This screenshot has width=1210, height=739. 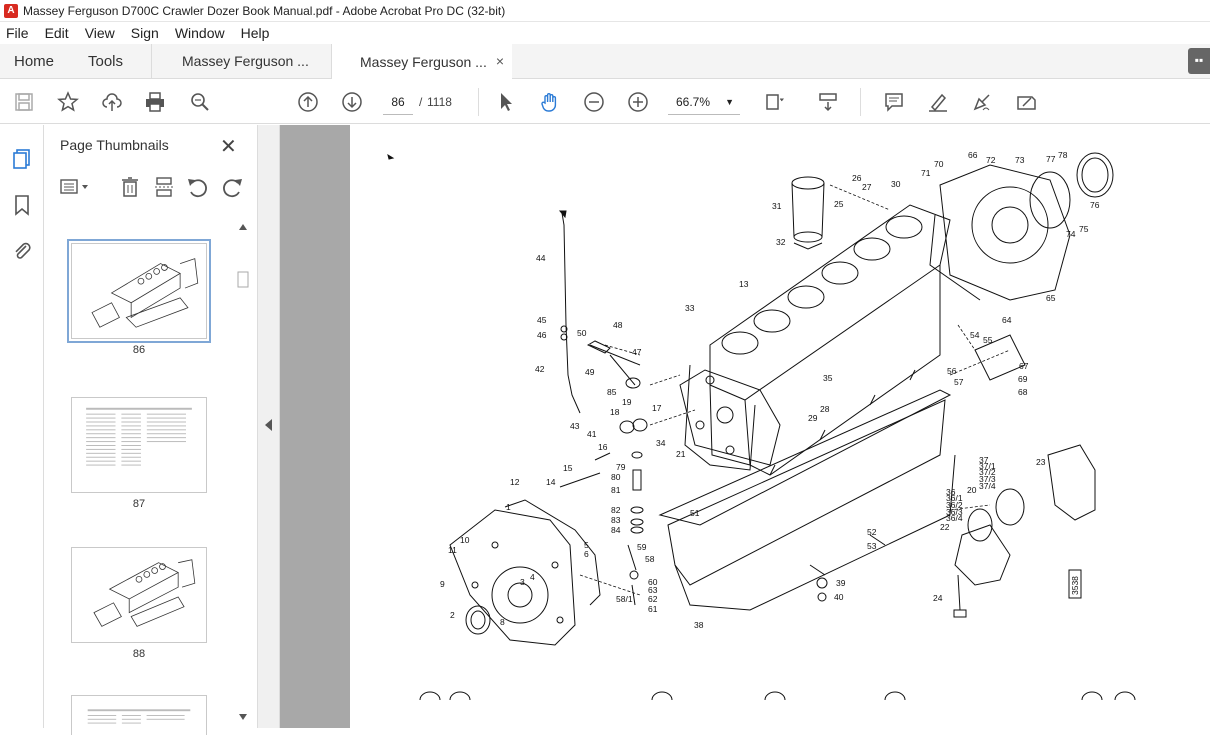 What do you see at coordinates (145, 33) in the screenshot?
I see `menu-sign: Sign` at bounding box center [145, 33].